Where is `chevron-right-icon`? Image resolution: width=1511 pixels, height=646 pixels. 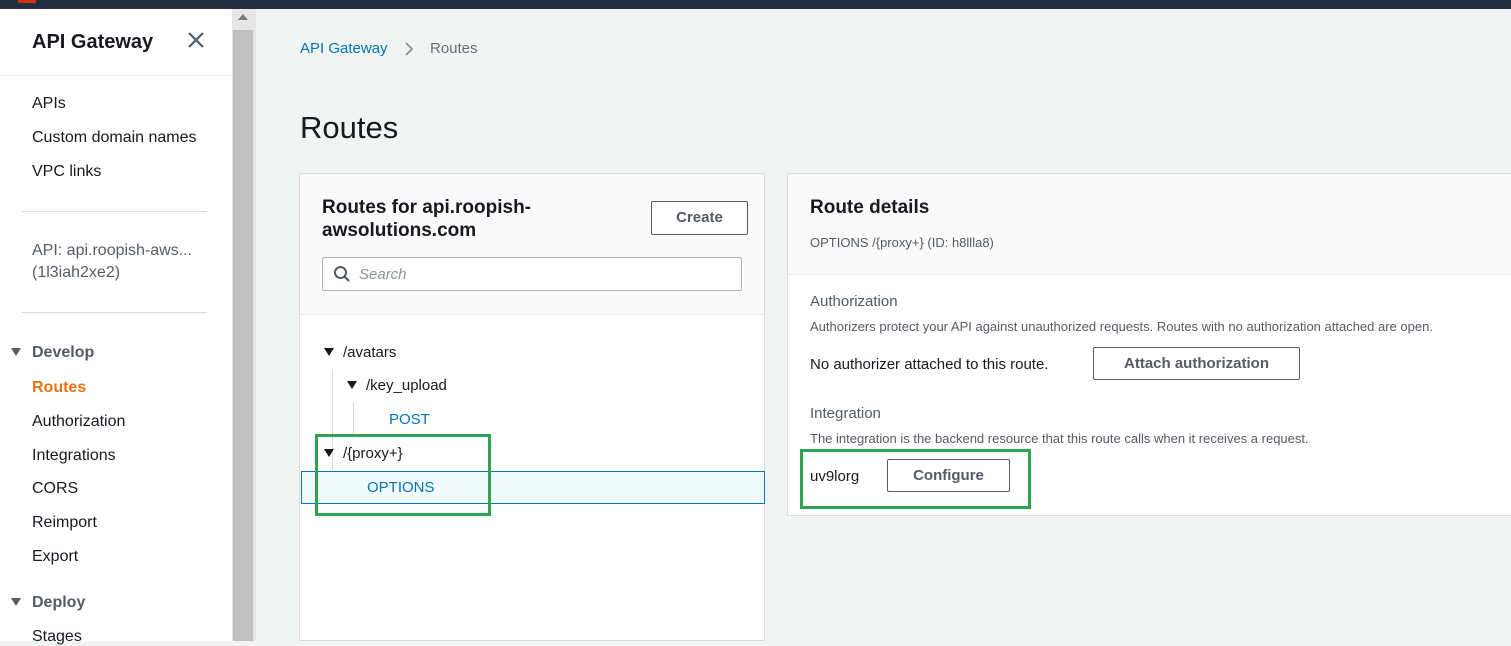 chevron-right-icon is located at coordinates (409, 49).